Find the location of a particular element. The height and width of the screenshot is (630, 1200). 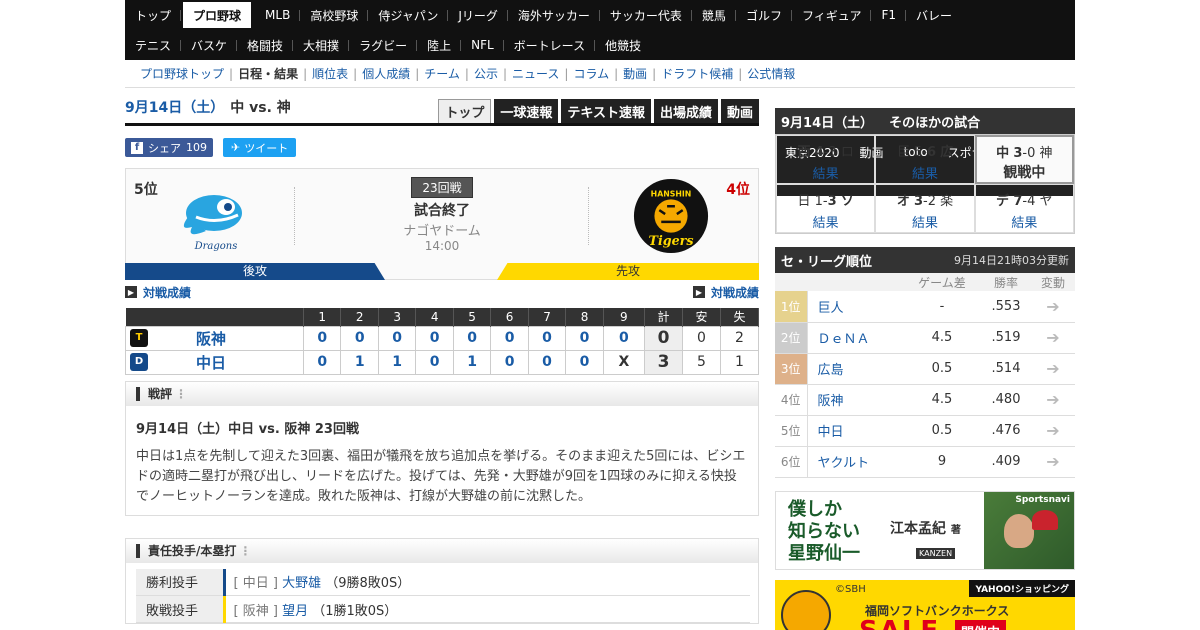

winning-pitcher-link: 大野雄 is located at coordinates (301, 583).